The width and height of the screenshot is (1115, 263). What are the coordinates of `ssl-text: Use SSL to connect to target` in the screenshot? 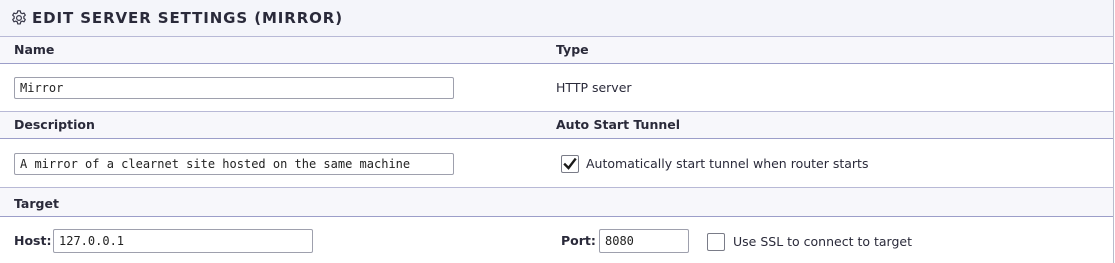 It's located at (822, 241).